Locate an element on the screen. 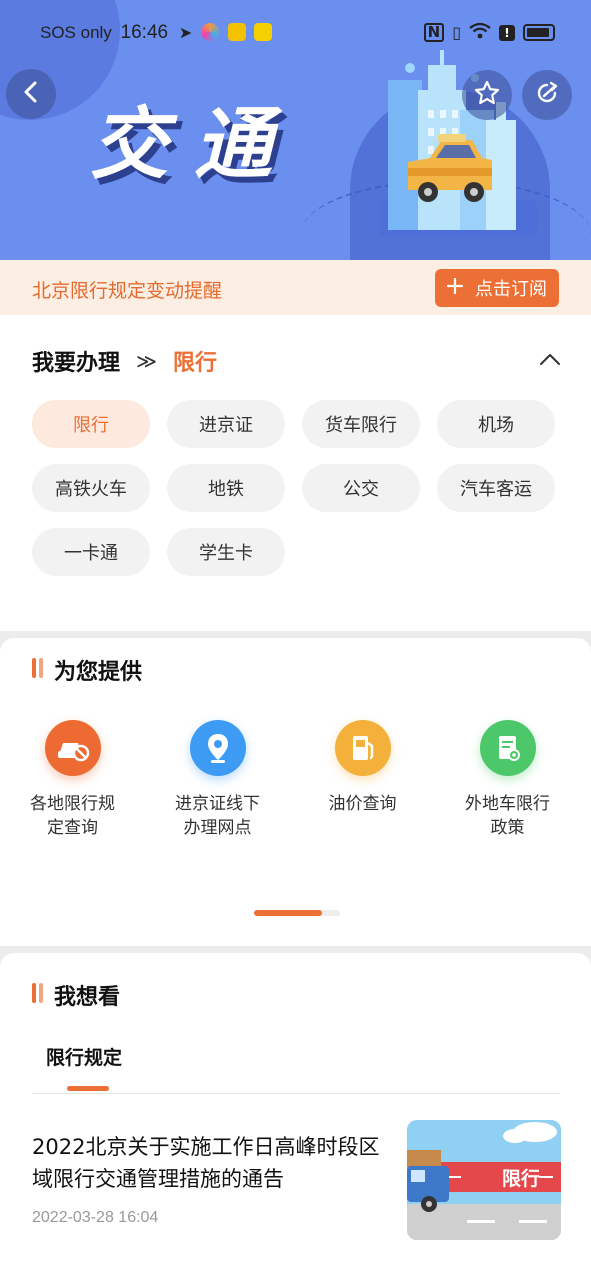  section-title: 我要办理 is located at coordinates (76, 363).